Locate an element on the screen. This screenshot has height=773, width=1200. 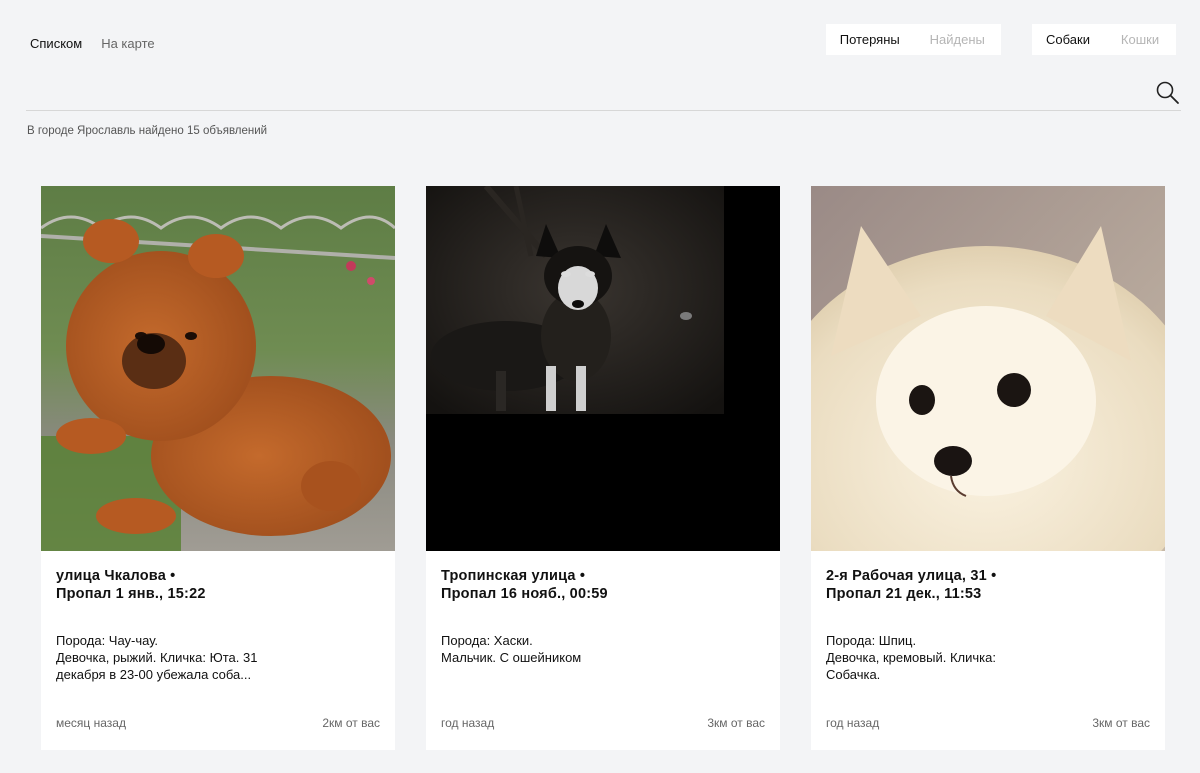
search-input-underline is located at coordinates (603, 110).